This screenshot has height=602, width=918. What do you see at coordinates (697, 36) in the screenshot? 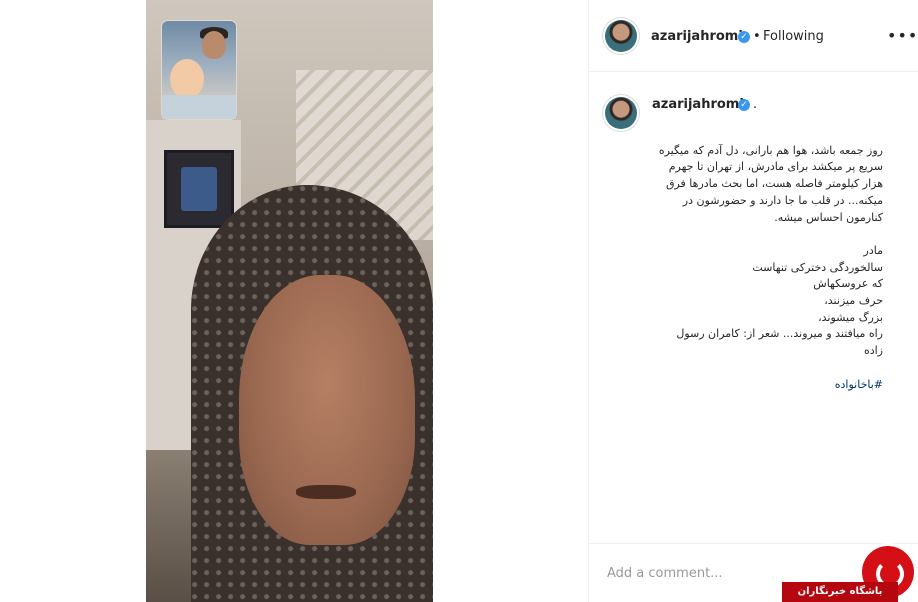
I see `author-username: azarijahromi` at bounding box center [697, 36].